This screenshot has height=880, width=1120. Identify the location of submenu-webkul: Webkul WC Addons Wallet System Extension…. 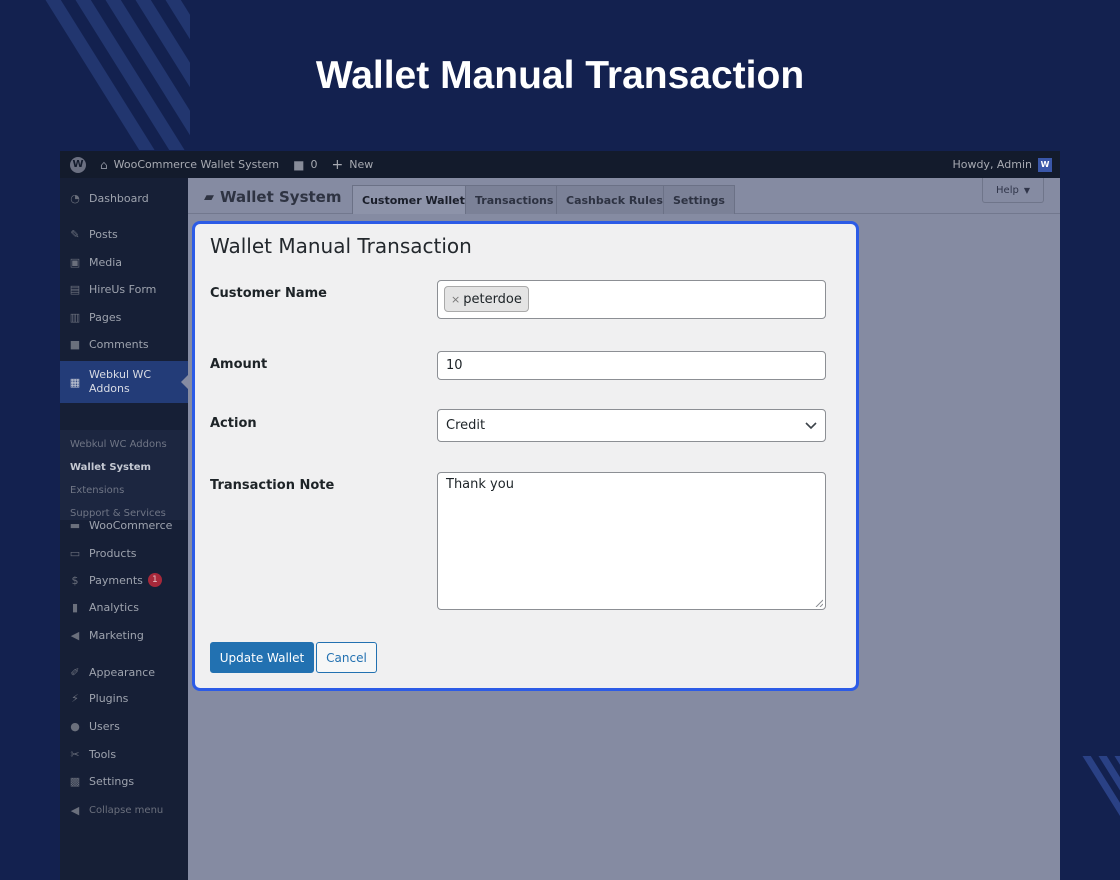
(124, 475).